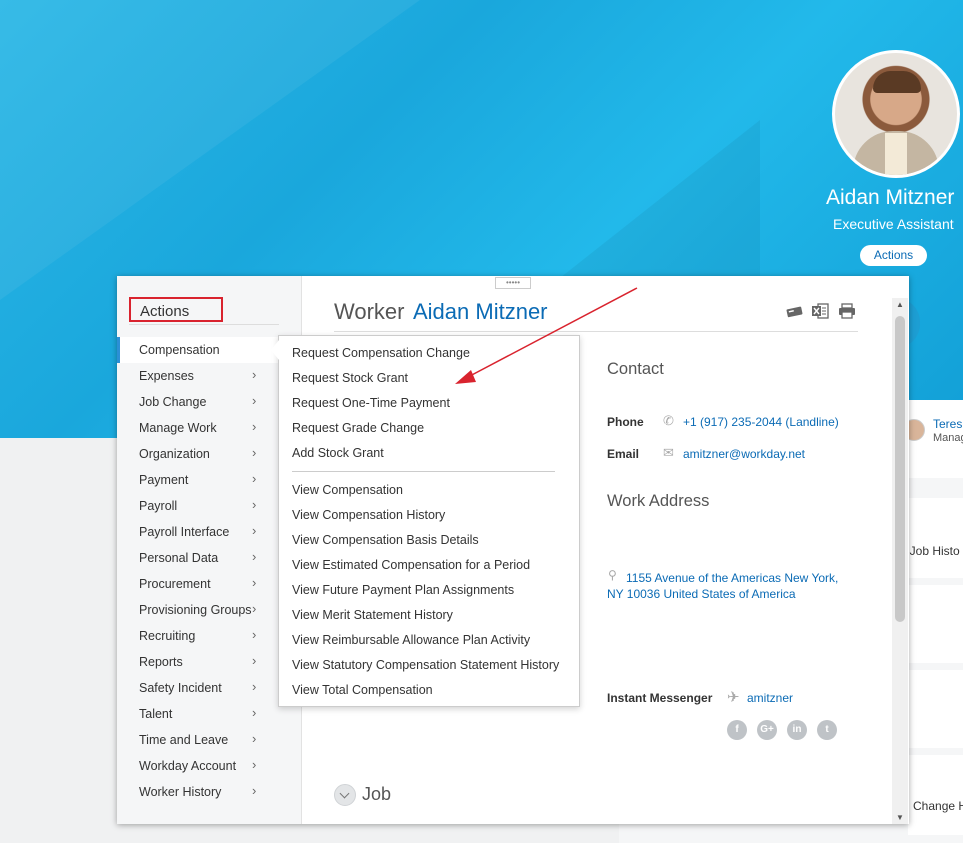  I want to click on annotation-arrow, so click(546, 335).